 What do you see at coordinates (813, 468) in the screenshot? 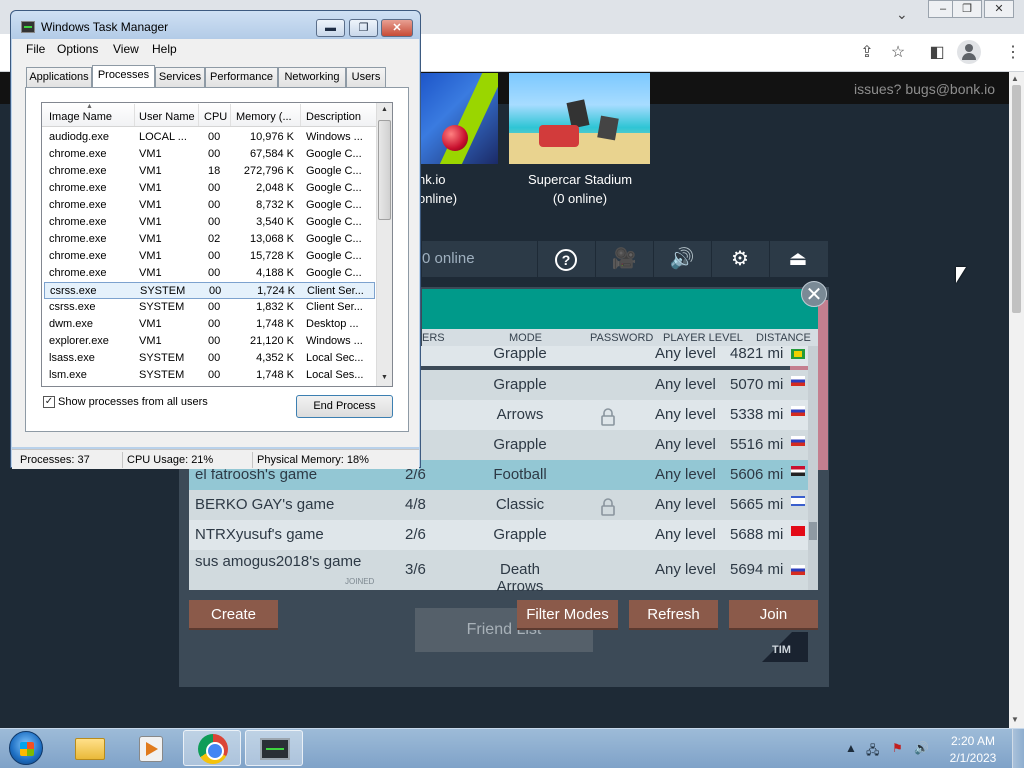
I see `lobby-scrollbar` at bounding box center [813, 468].